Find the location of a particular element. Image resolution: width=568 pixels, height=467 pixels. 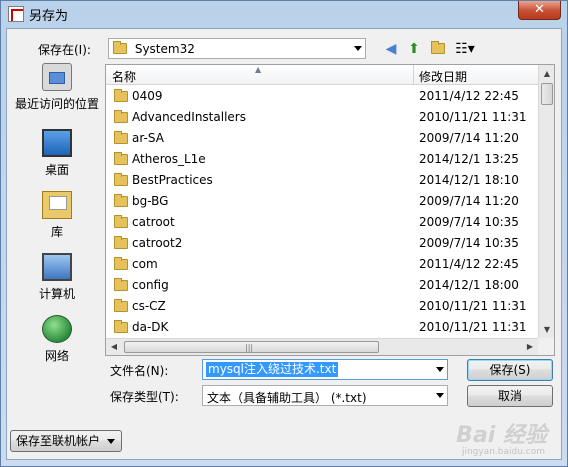

location-value-wrap: System32 is located at coordinates (154, 48).